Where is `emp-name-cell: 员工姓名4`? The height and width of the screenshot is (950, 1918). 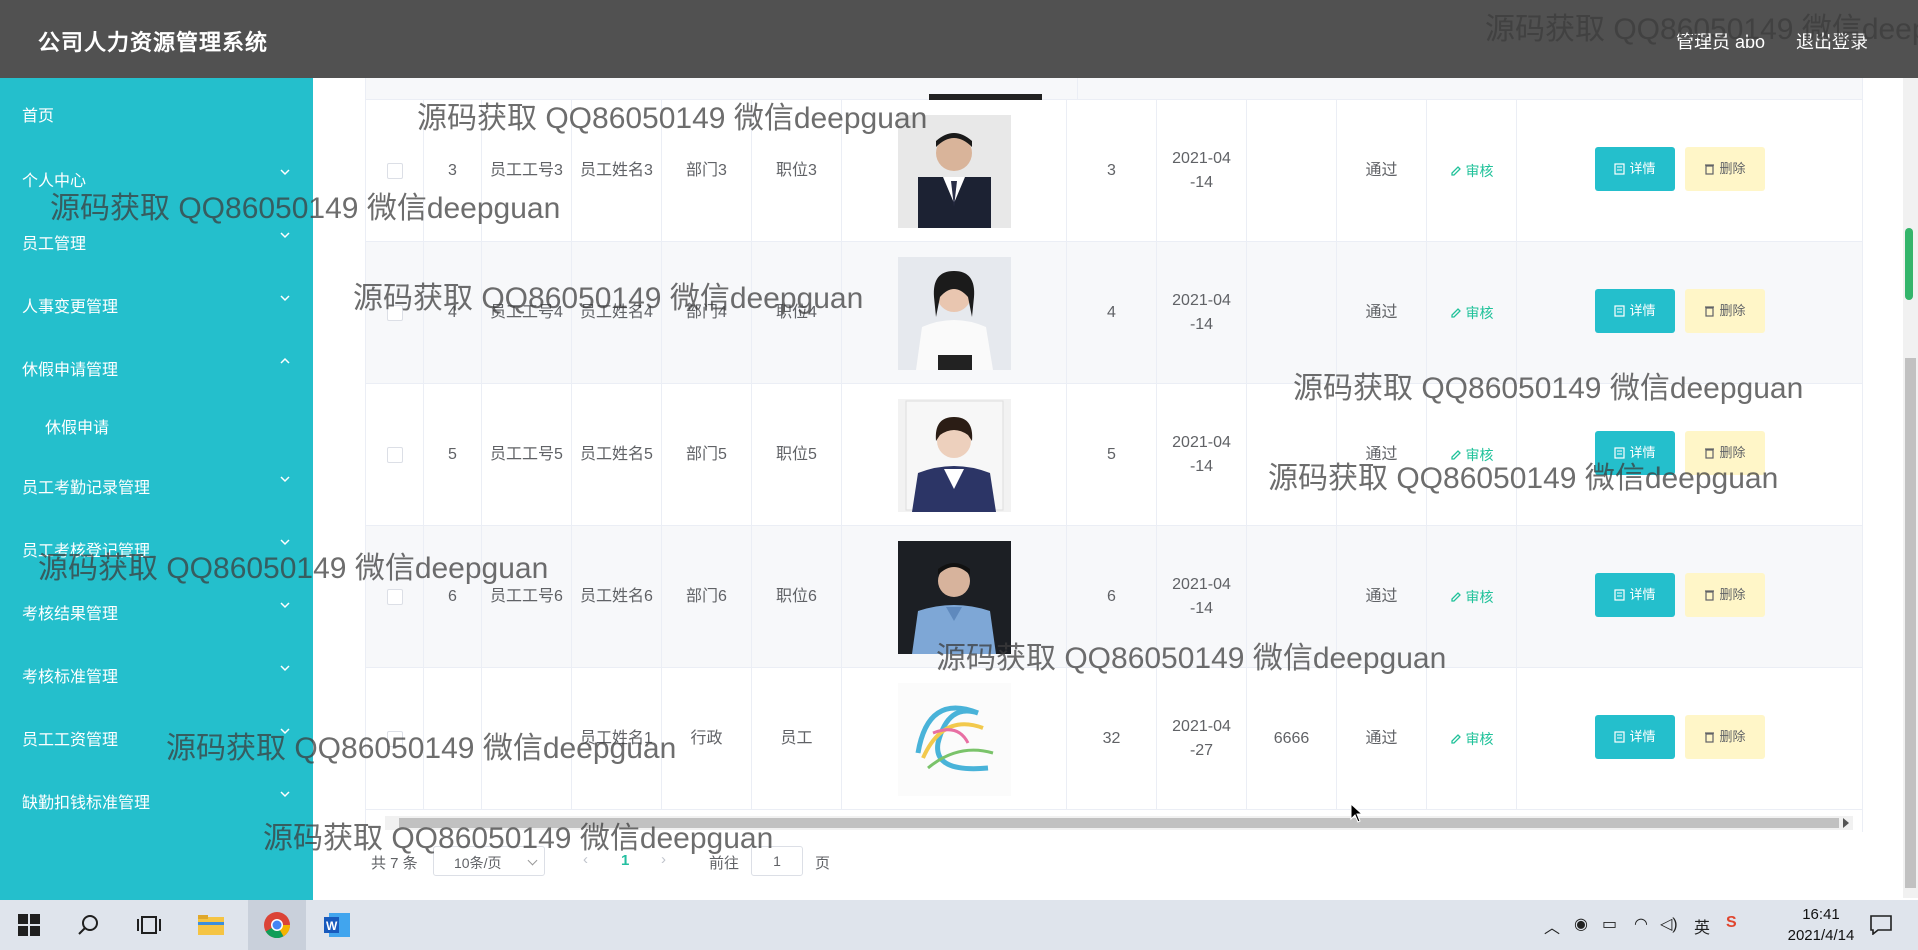 emp-name-cell: 员工姓名4 is located at coordinates (617, 313).